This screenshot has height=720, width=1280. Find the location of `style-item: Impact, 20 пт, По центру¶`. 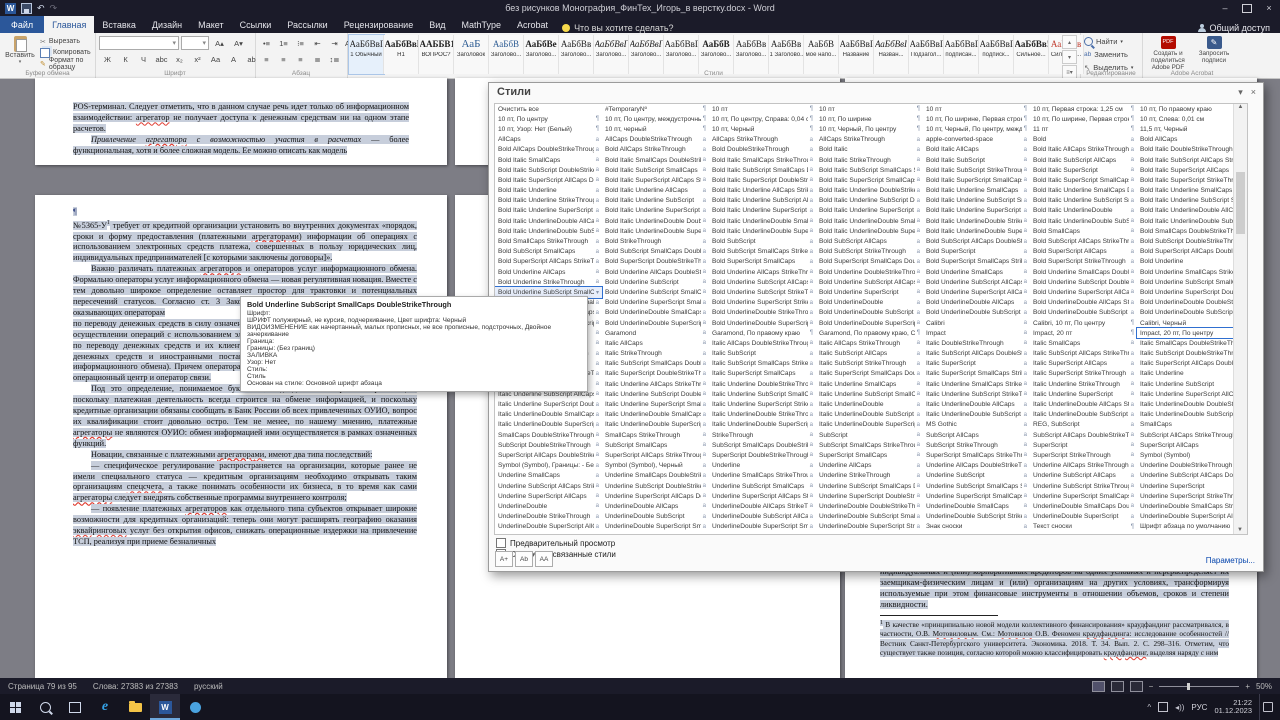

style-item: Impact, 20 пт, По центру¶ is located at coordinates (1190, 333).